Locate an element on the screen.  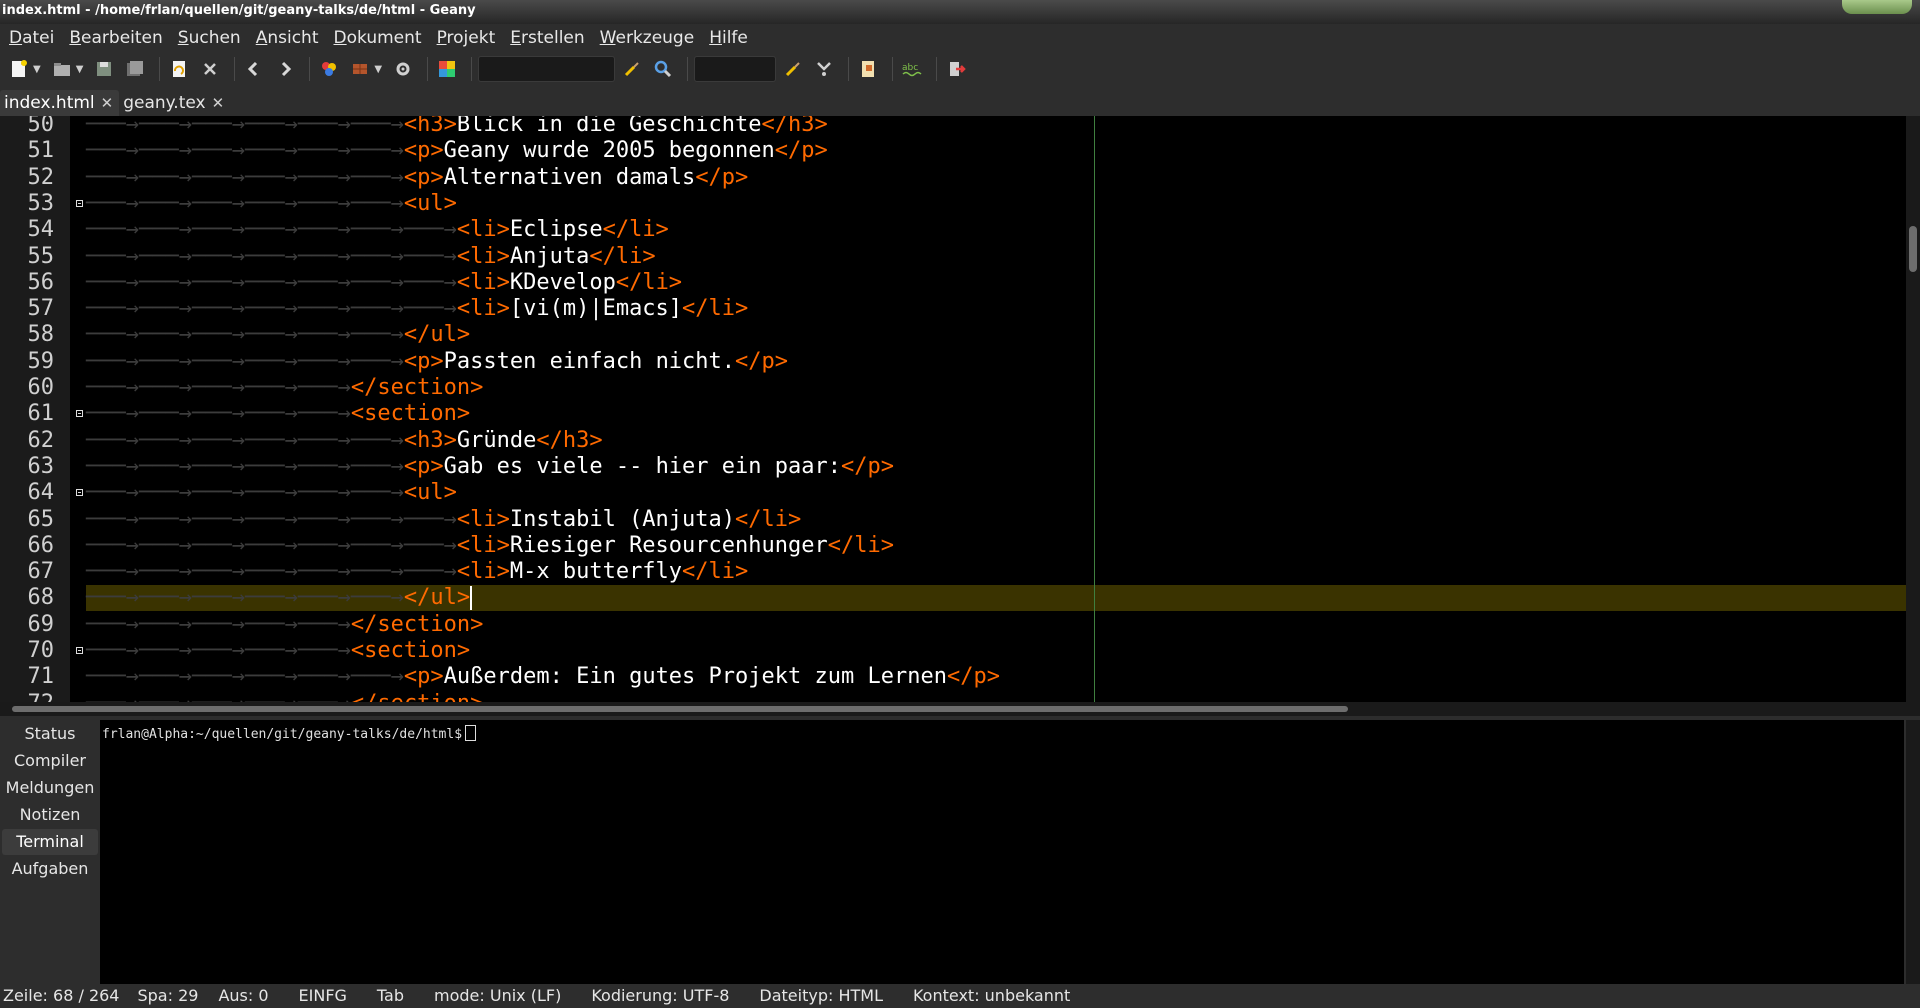
tab-aufgaben: Aufgaben is located at coordinates (50, 869).